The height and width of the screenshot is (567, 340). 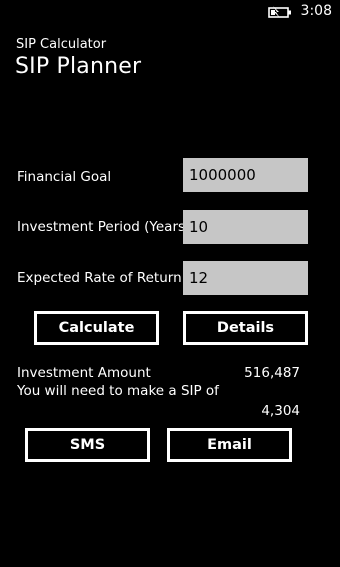 What do you see at coordinates (280, 411) in the screenshot?
I see `sip-value: 4,304` at bounding box center [280, 411].